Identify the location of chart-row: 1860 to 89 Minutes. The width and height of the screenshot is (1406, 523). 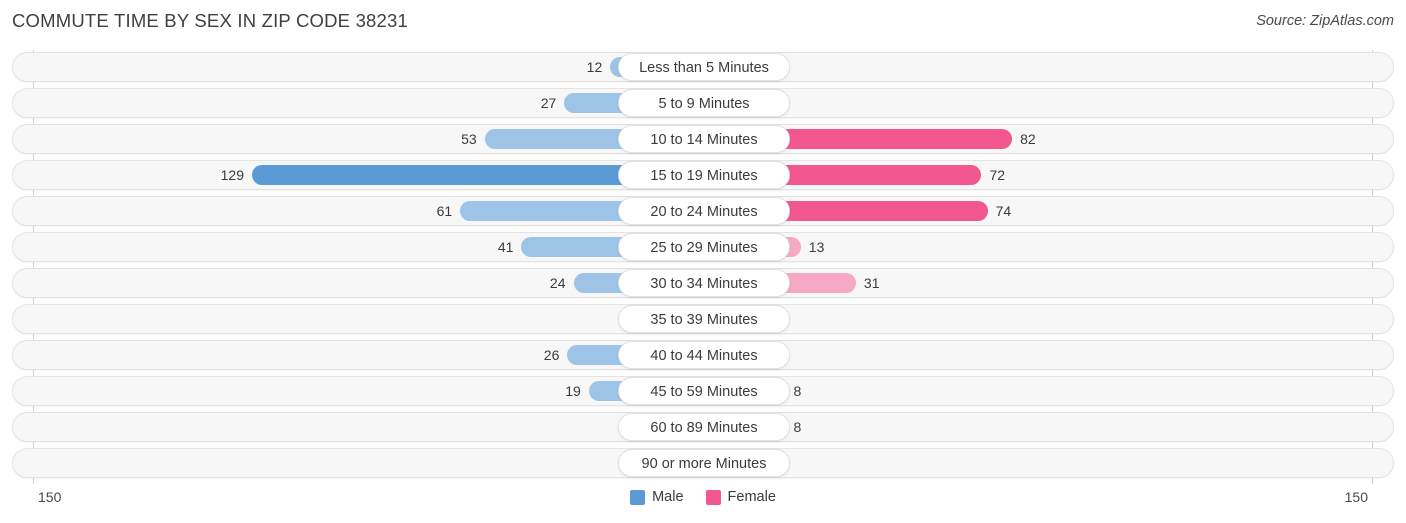
(703, 427).